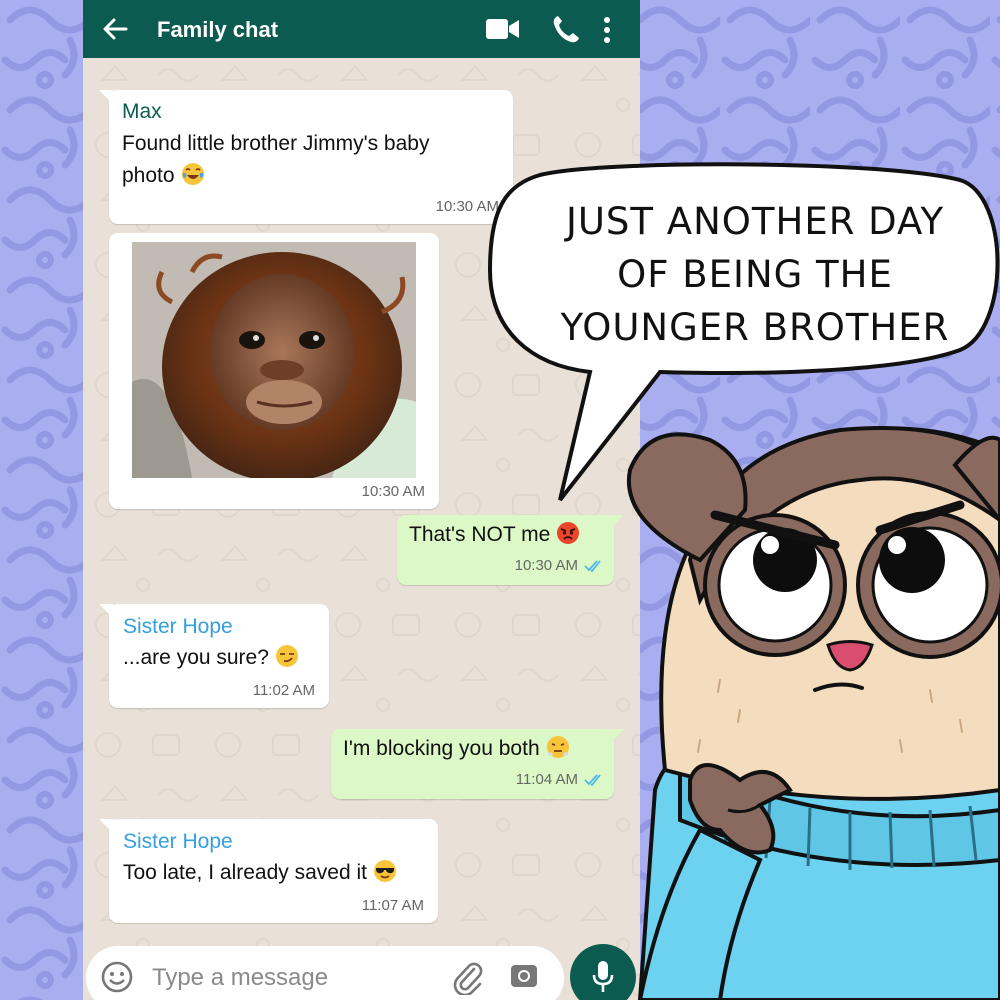  I want to click on angry-face-emoji-icon, so click(568, 533).